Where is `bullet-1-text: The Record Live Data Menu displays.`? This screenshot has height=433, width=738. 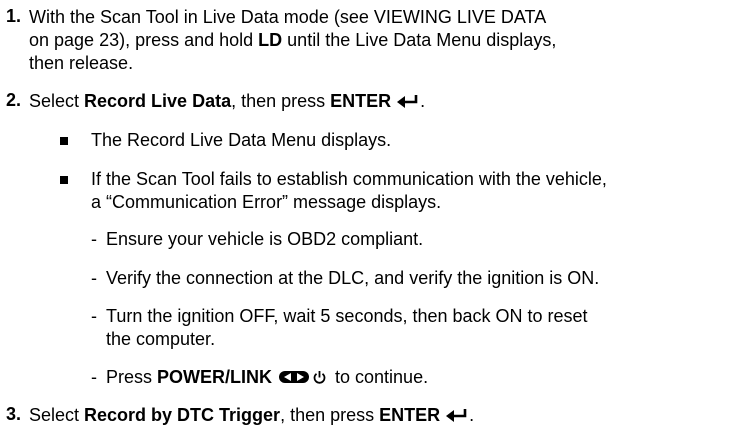
bullet-1-text: The Record Live Data Menu displays. is located at coordinates (241, 140).